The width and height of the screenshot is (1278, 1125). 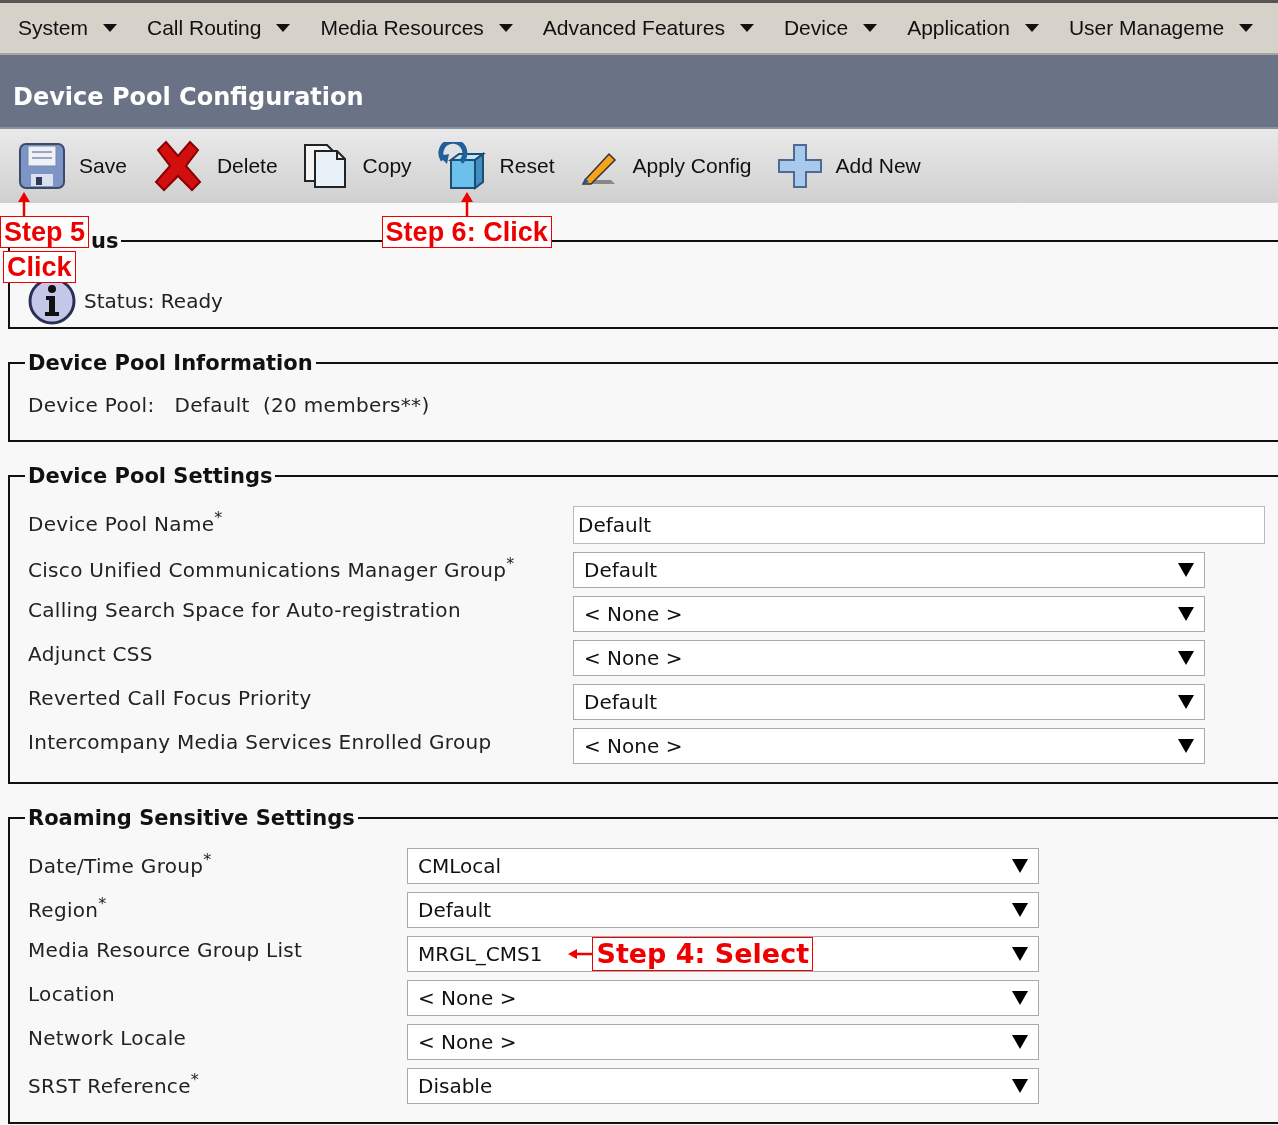 What do you see at coordinates (39, 267) in the screenshot?
I see `annotation-label: Click` at bounding box center [39, 267].